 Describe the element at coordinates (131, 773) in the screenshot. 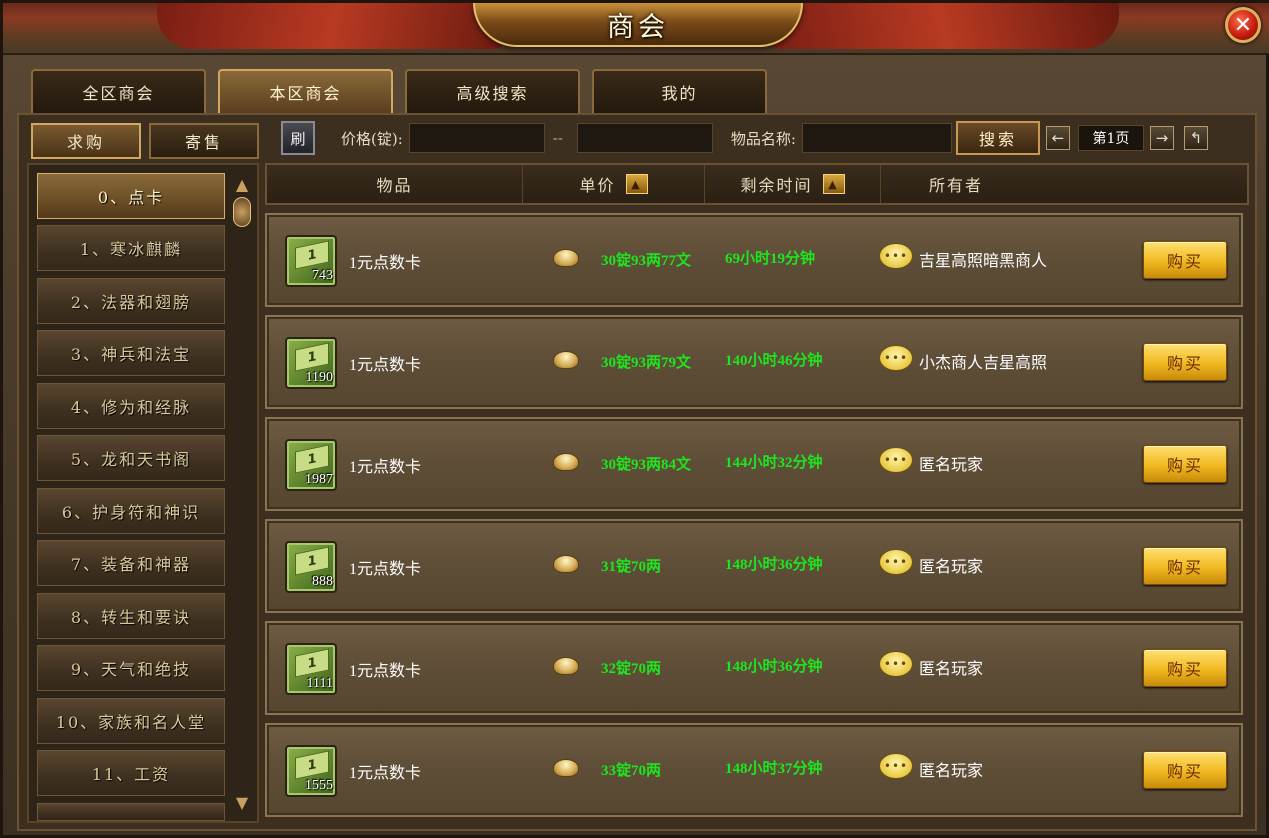

I see `category-item-11: 11、工资` at that location.